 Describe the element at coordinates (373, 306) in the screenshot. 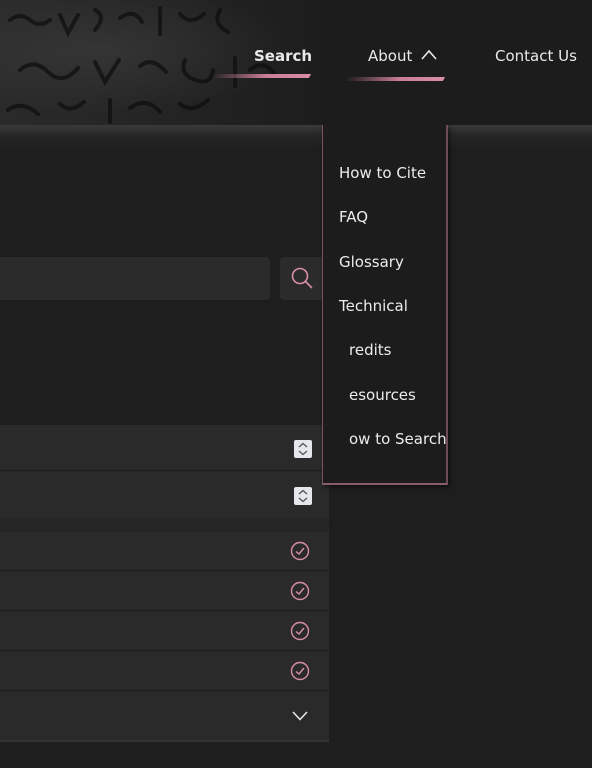

I see `menu-item-technical: Technical` at that location.